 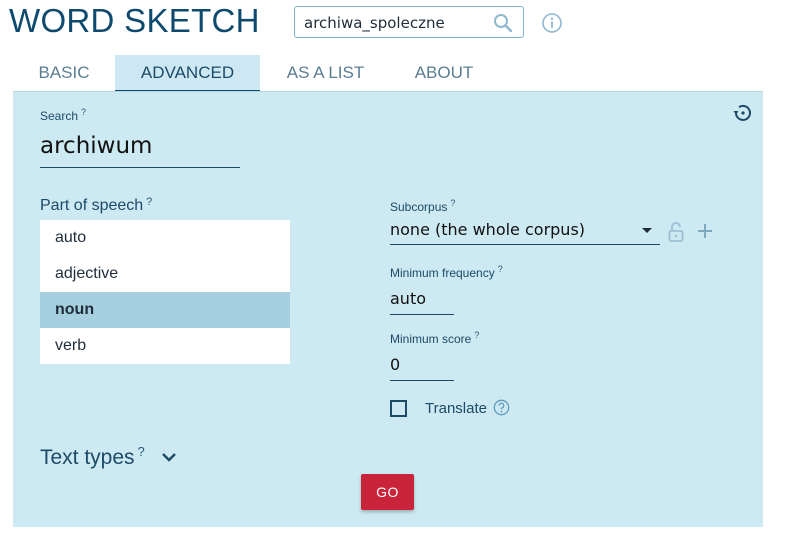 I want to click on minimum-frequency-label: Minimum frequency?, so click(x=446, y=272).